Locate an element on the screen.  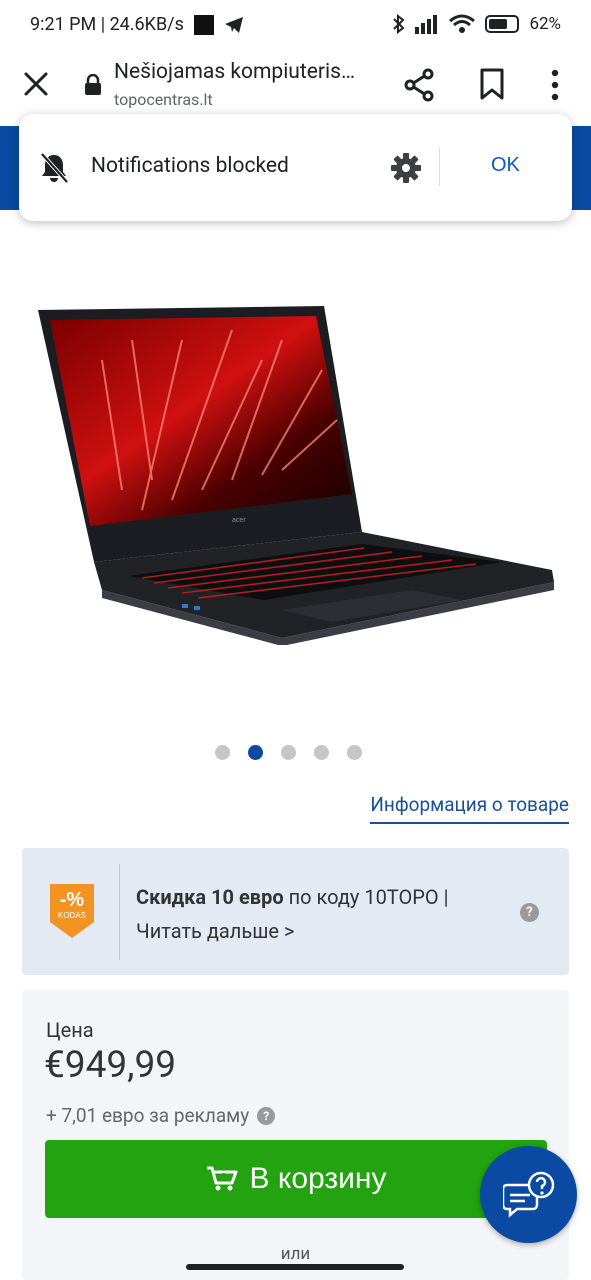
cart-plus-icon is located at coordinates (222, 1178).